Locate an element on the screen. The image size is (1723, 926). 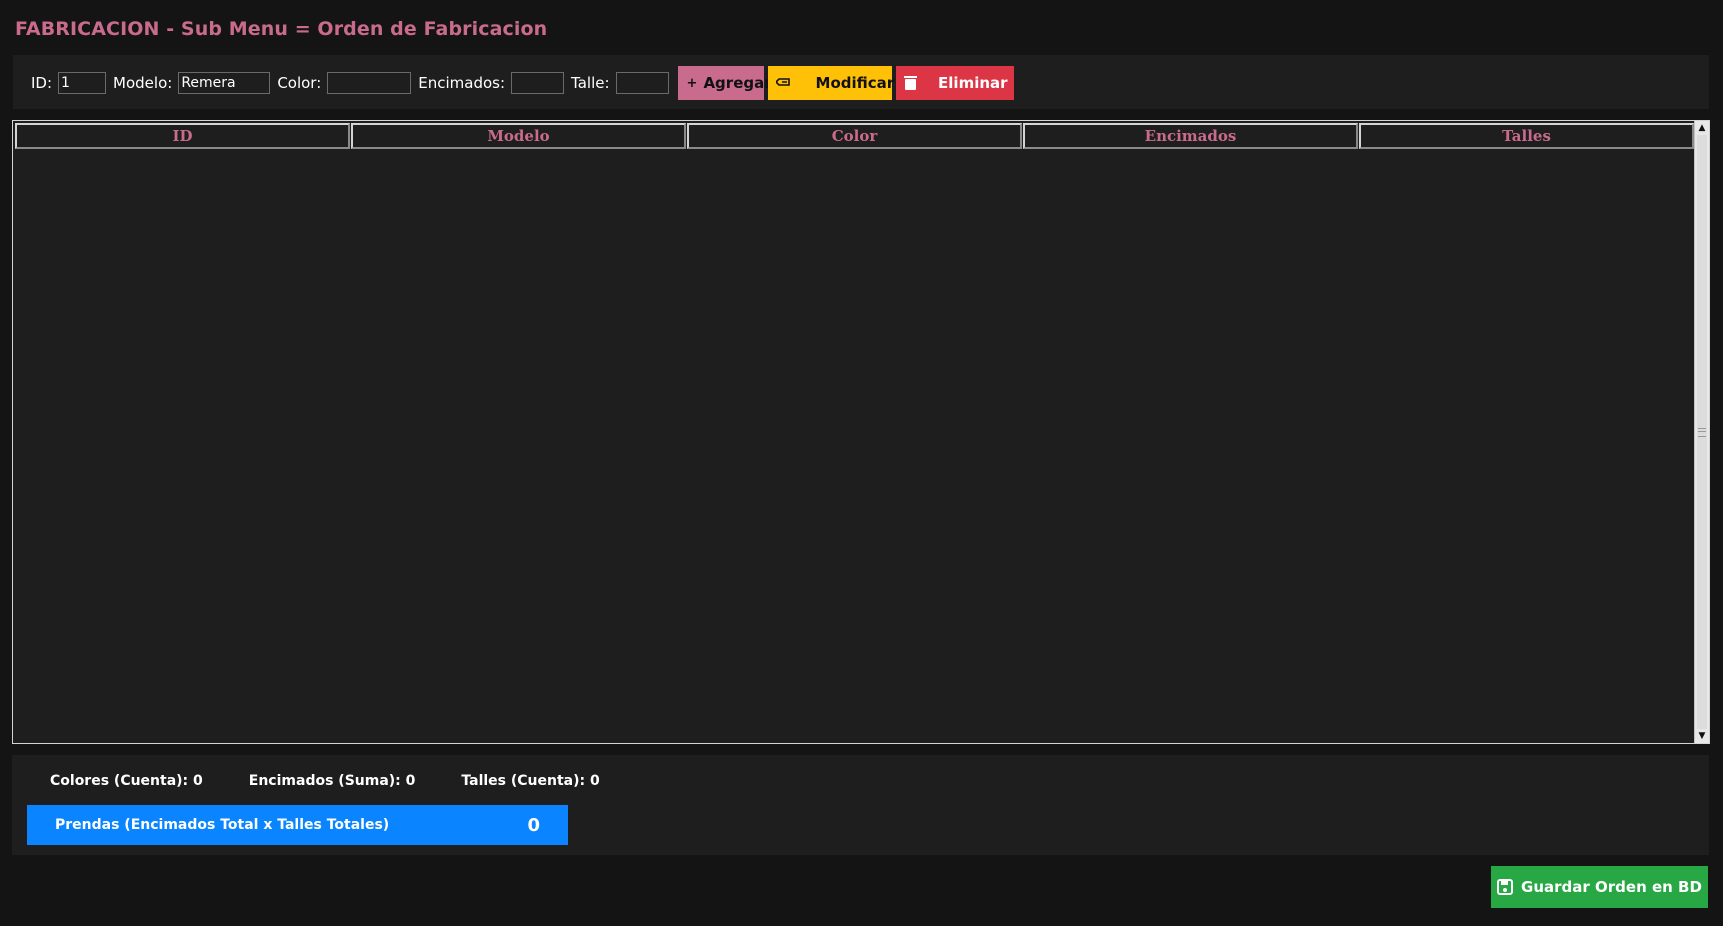
talle-label: Talle: is located at coordinates (590, 83).